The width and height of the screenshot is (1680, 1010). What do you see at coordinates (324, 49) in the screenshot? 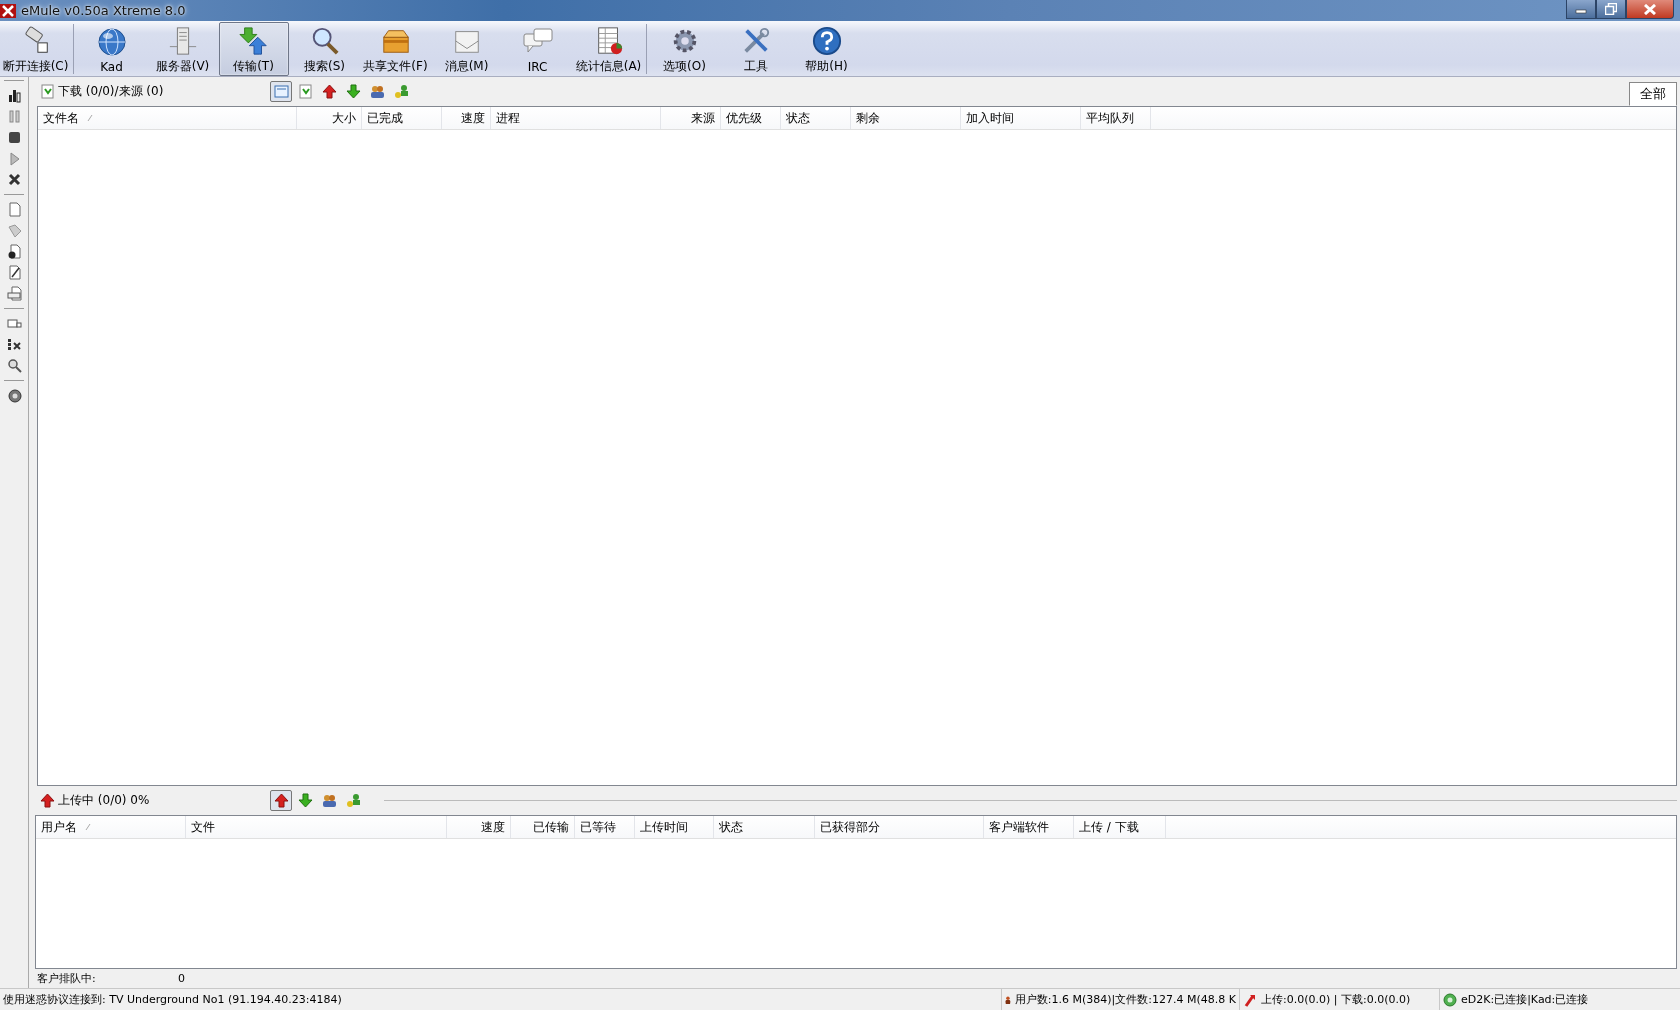
I see `toolbar-button: 搜索(S)` at bounding box center [324, 49].